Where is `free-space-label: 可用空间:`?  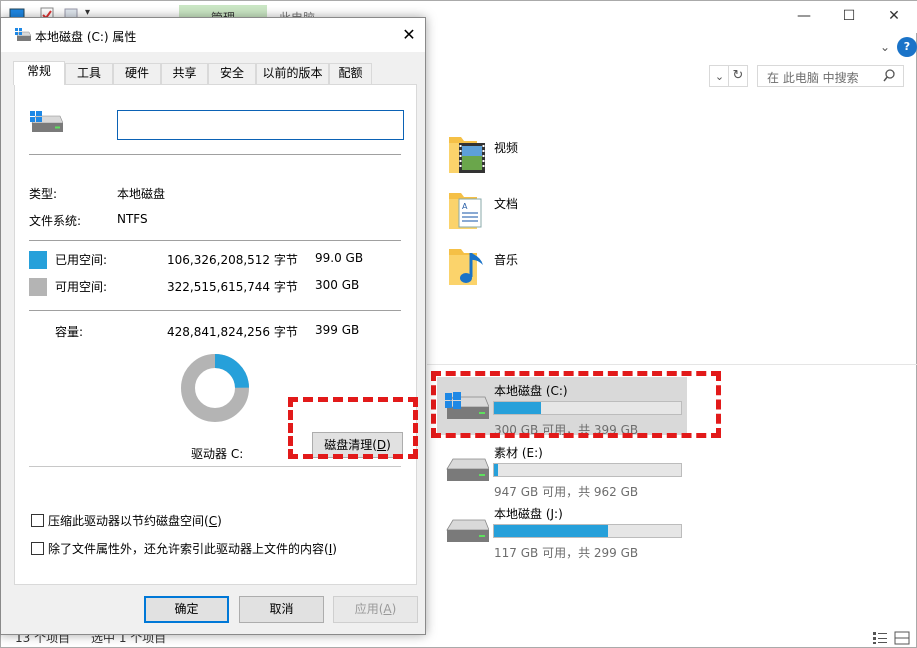 free-space-label: 可用空间: is located at coordinates (81, 287).